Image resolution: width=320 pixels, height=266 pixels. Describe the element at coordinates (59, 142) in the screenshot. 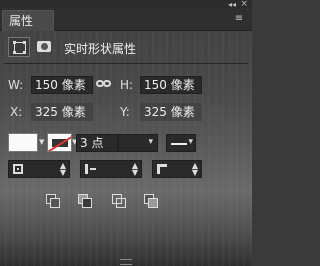

I see `stroke-color-swatch` at that location.